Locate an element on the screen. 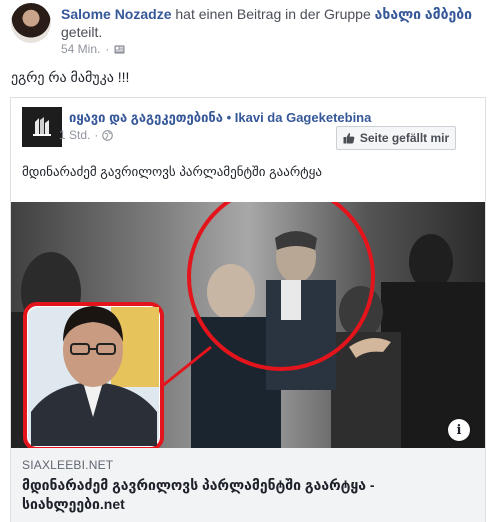 The width and height of the screenshot is (503, 522). globe-icon is located at coordinates (108, 135).